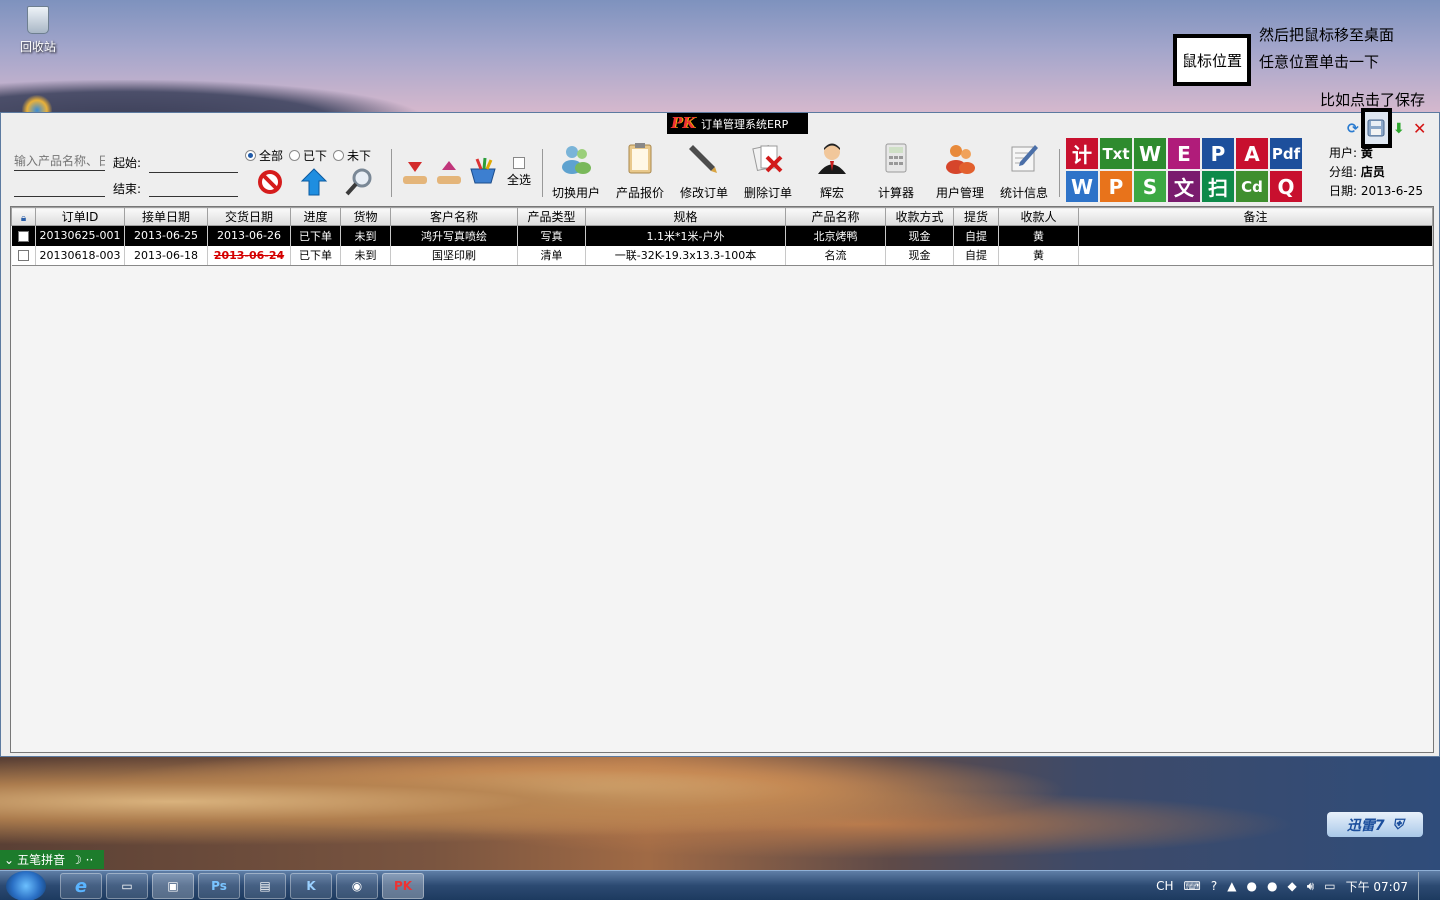 The image size is (1440, 900). What do you see at coordinates (1116, 186) in the screenshot?
I see `tile-wps-presentation-icon: P` at bounding box center [1116, 186].